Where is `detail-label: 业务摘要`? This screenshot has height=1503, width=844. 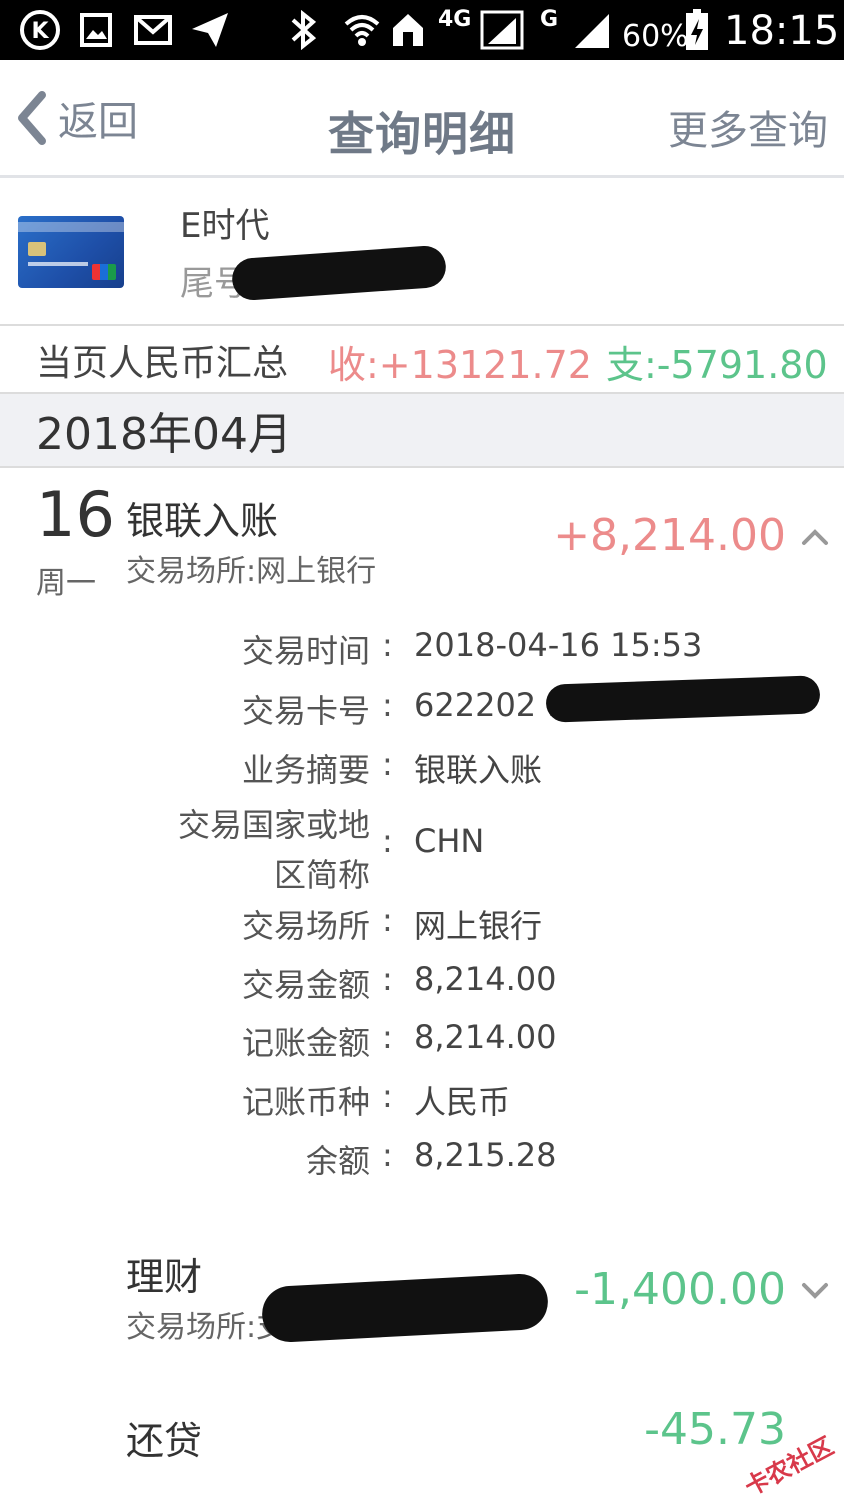
detail-label: 业务摘要 is located at coordinates (305, 770).